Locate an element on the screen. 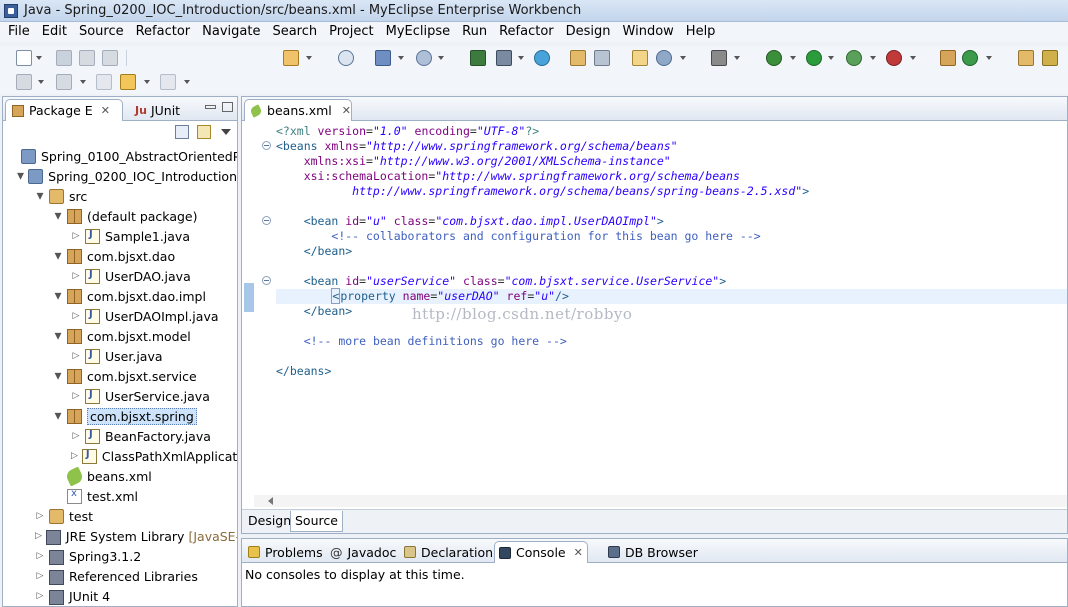  run-dropdown-caret is located at coordinates (831, 58).